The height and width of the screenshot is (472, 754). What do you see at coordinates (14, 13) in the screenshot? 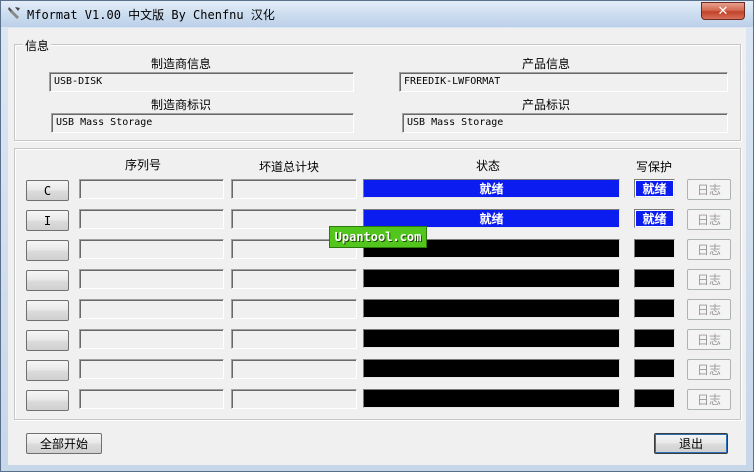
I see `app-icon` at bounding box center [14, 13].